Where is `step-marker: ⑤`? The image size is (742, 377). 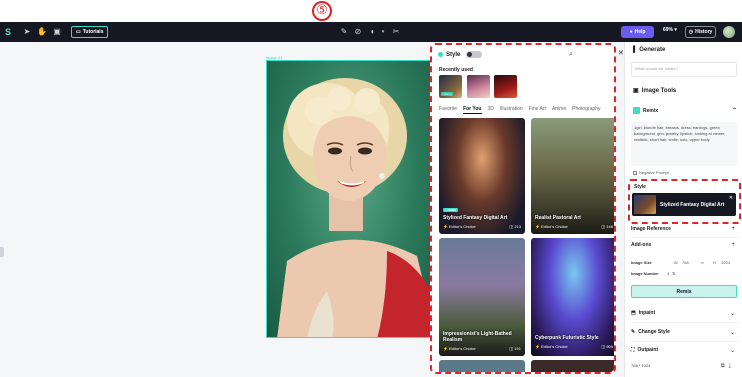 step-marker: ⑤ is located at coordinates (322, 11).